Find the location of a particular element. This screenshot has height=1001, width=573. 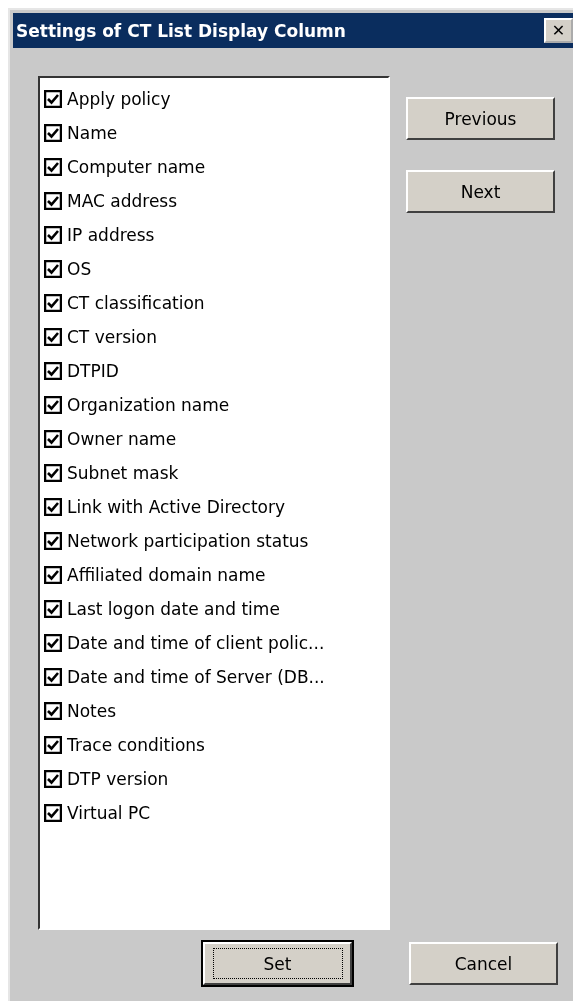

dialog-button: Cancel is located at coordinates (483, 963).